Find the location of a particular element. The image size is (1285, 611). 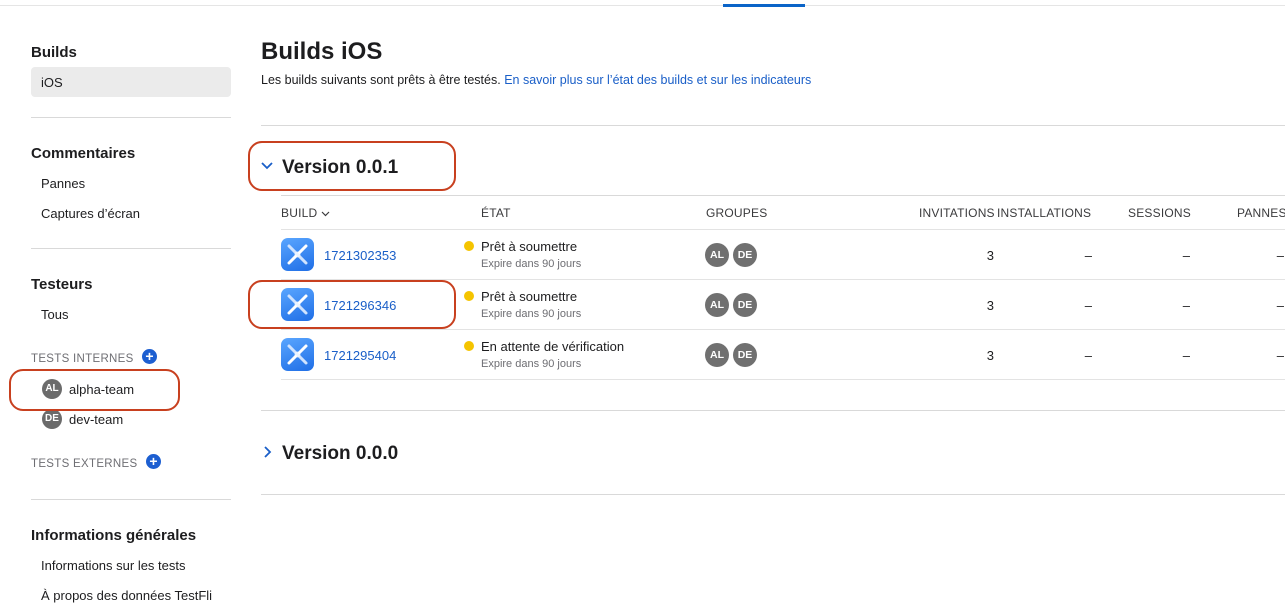

add-internal-group-button: + is located at coordinates (149, 356).